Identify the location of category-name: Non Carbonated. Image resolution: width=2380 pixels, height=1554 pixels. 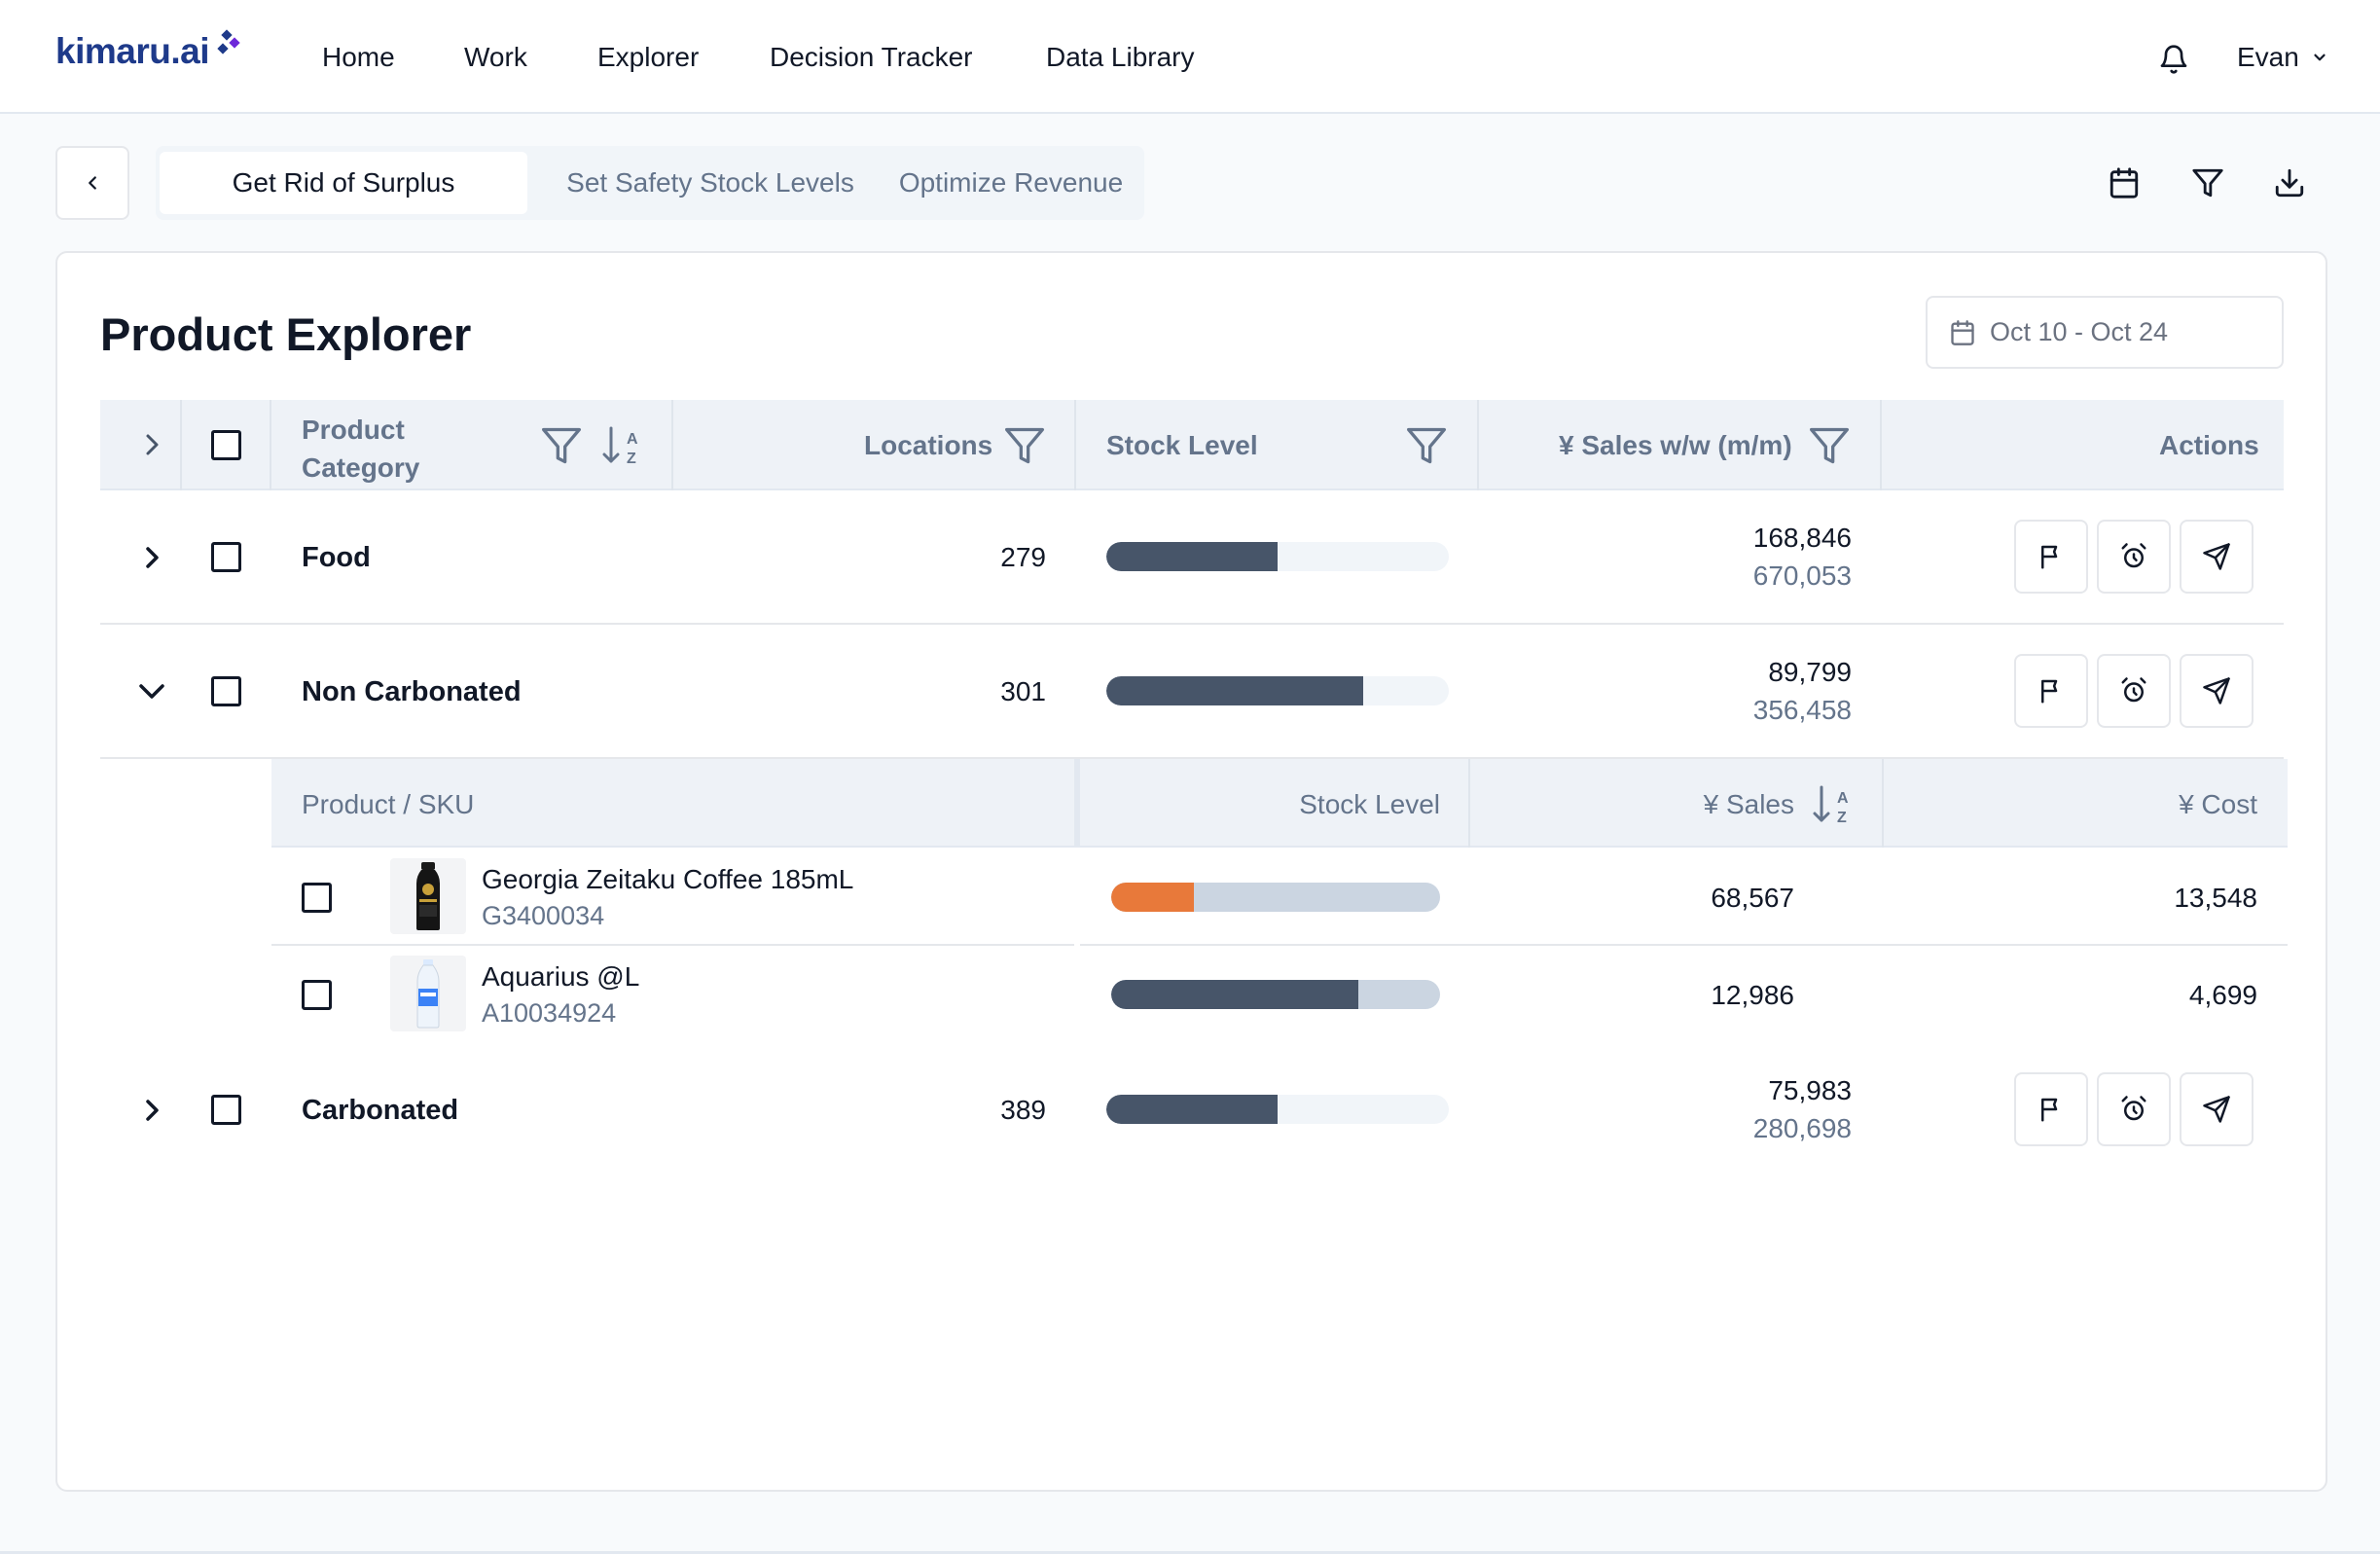
(412, 691).